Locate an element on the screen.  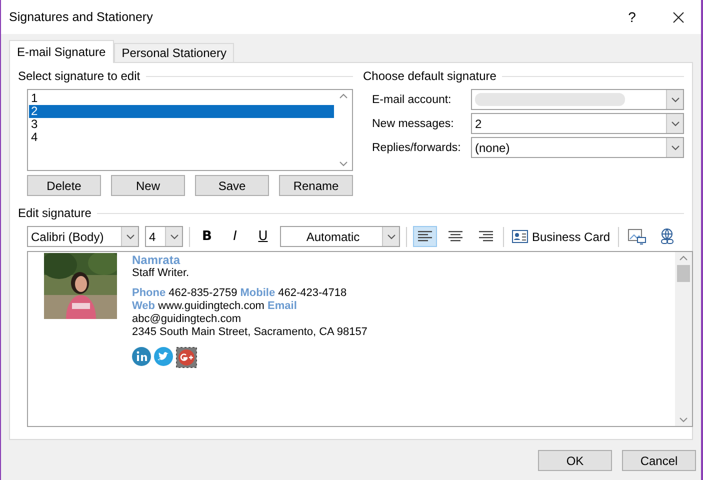
group-label: Choose default signature is located at coordinates (429, 76).